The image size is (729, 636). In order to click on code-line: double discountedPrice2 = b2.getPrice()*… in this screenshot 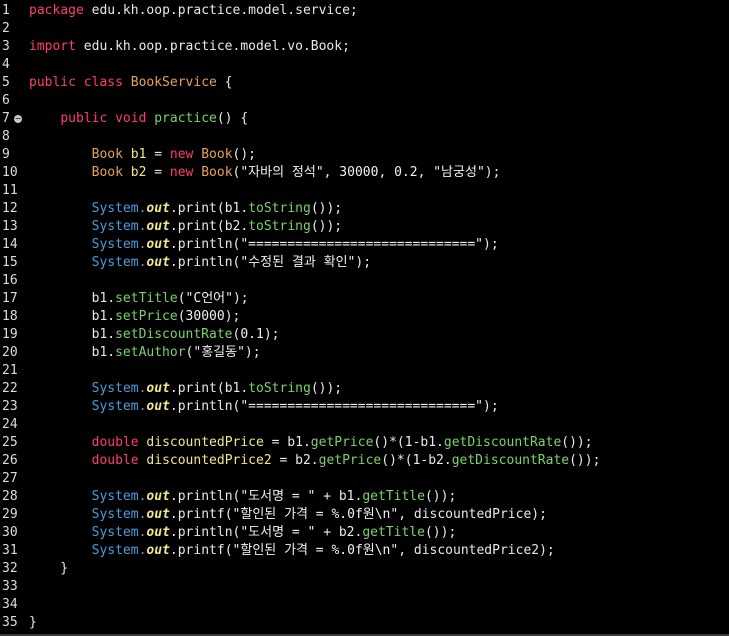, I will do `click(379, 461)`.